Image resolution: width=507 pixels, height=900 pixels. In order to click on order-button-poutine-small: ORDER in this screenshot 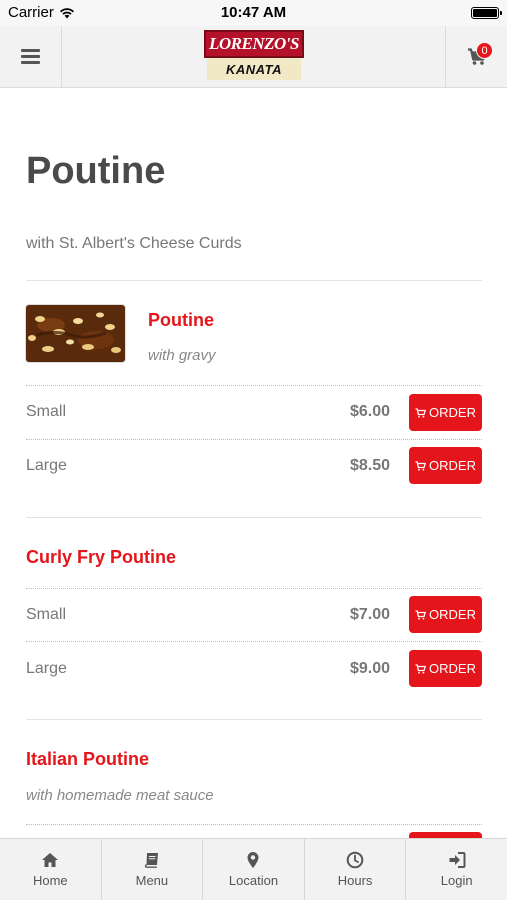, I will do `click(445, 412)`.